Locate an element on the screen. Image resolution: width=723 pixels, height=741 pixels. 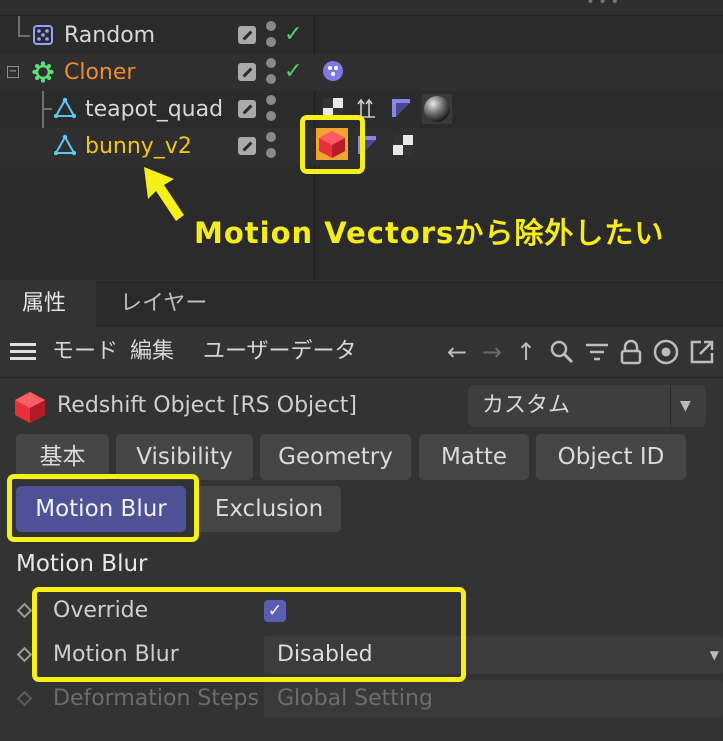
motion-blur-tab-highlight is located at coordinates (103, 508).